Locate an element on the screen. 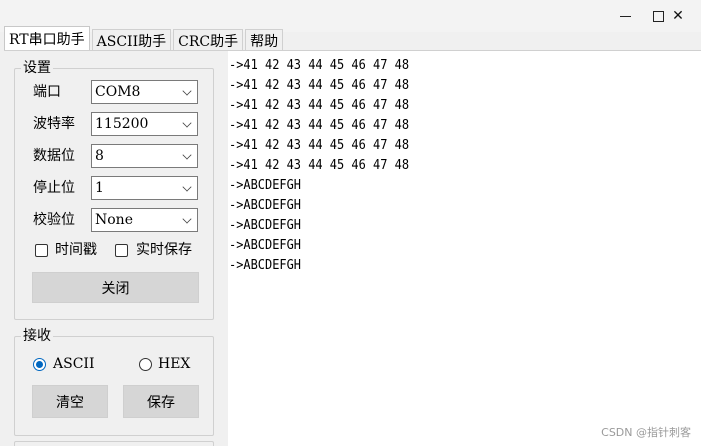 This screenshot has height=446, width=701. close-button: ✕ is located at coordinates (678, 16).